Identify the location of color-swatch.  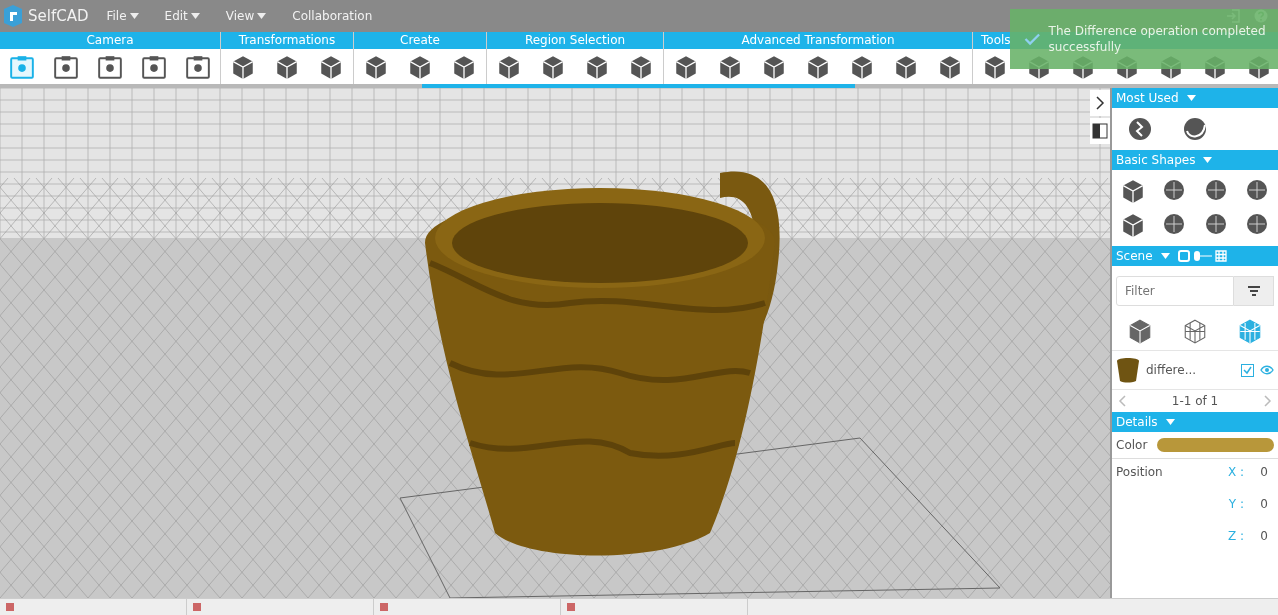
(1215, 445).